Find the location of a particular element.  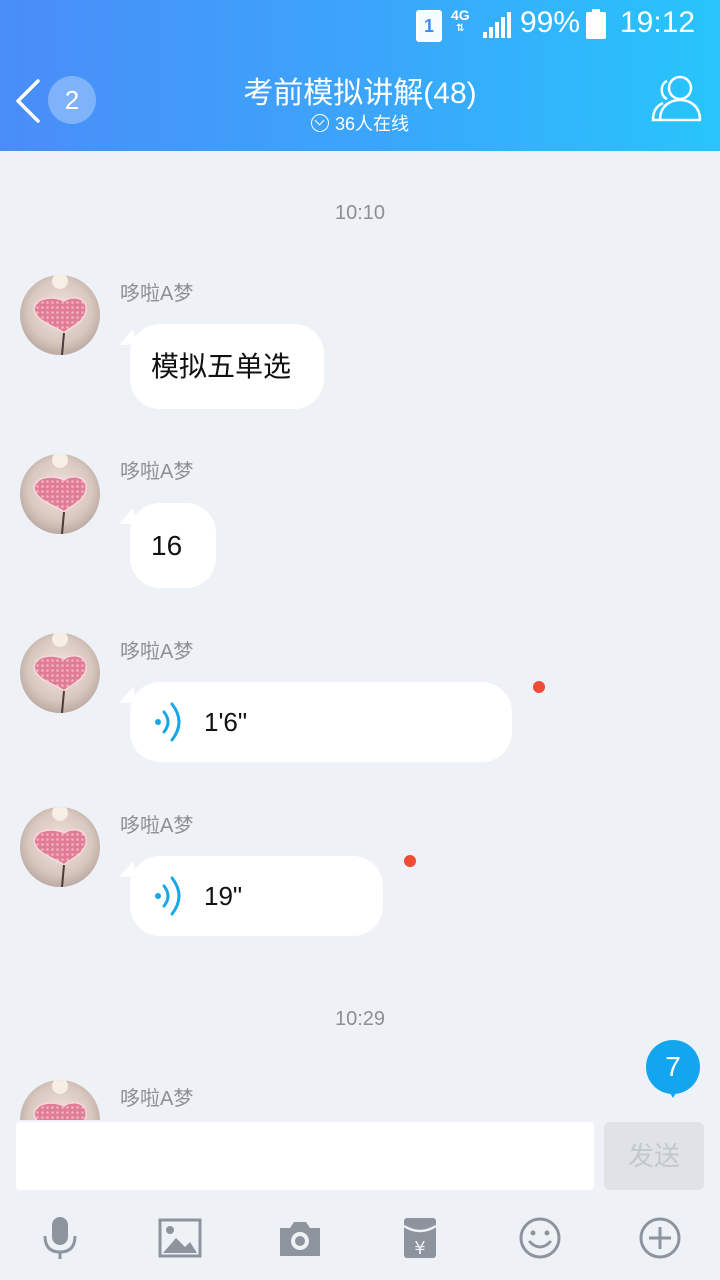

group-members-icon is located at coordinates (678, 99).